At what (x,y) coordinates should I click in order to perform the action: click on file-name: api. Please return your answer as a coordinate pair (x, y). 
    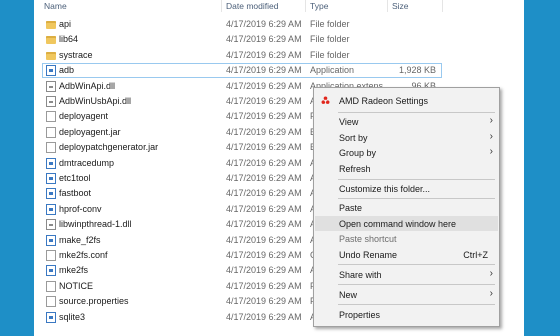
    Looking at the image, I should click on (65, 24).